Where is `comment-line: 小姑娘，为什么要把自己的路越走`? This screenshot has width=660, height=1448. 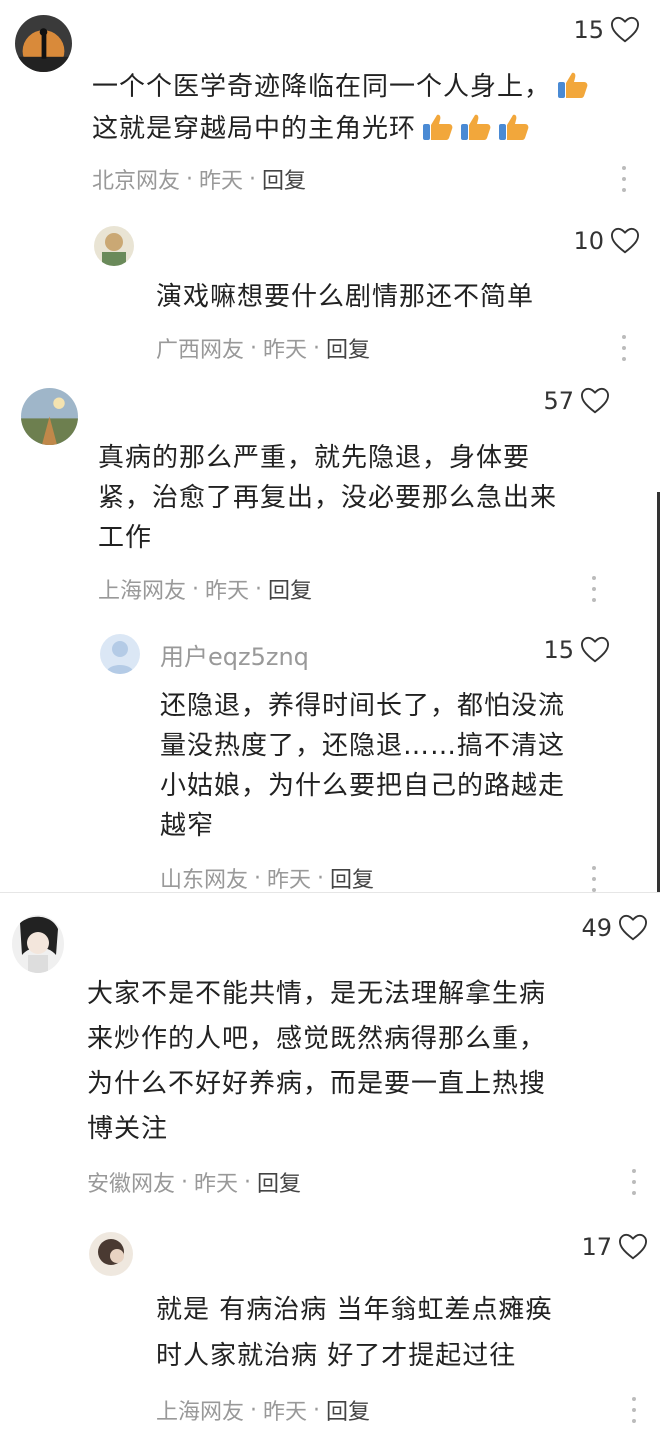 comment-line: 小姑娘，为什么要把自己的路越走 is located at coordinates (363, 786).